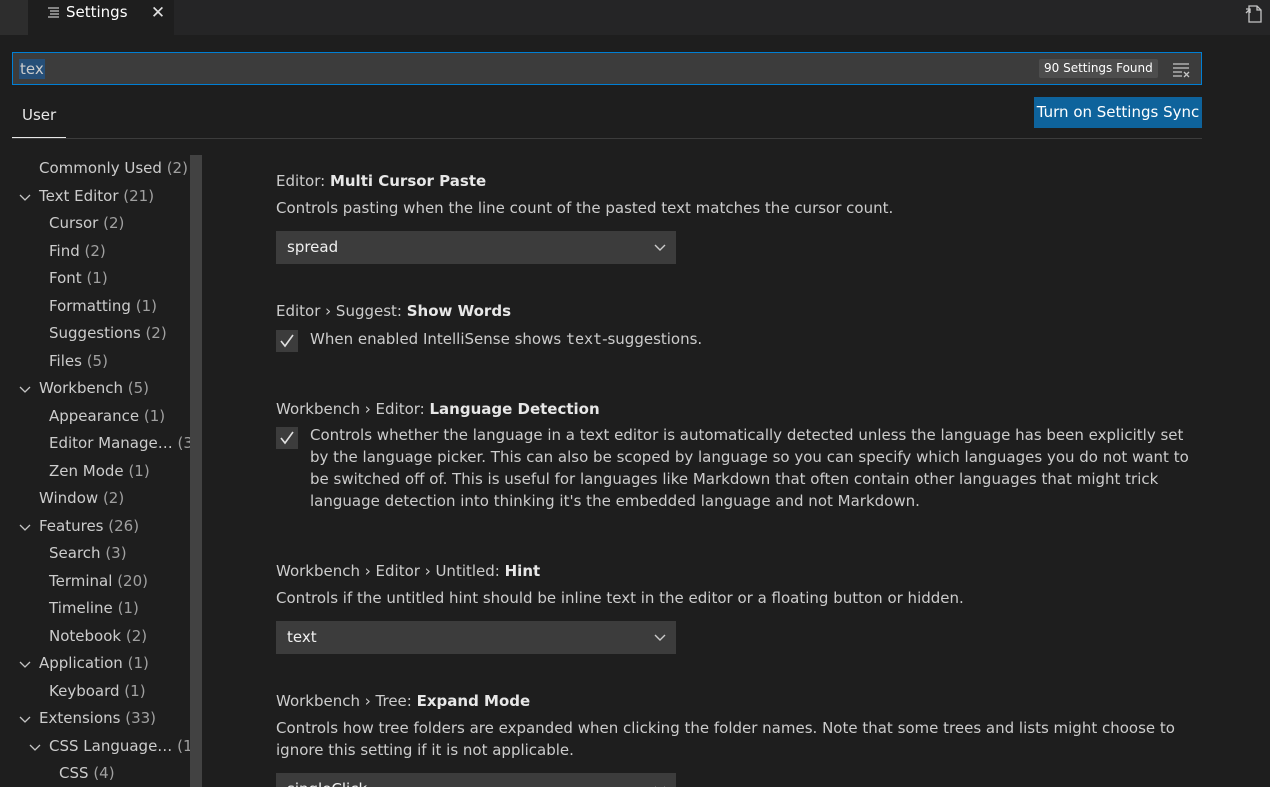  I want to click on toc-item-workbench: Workbench (5), so click(101, 388).